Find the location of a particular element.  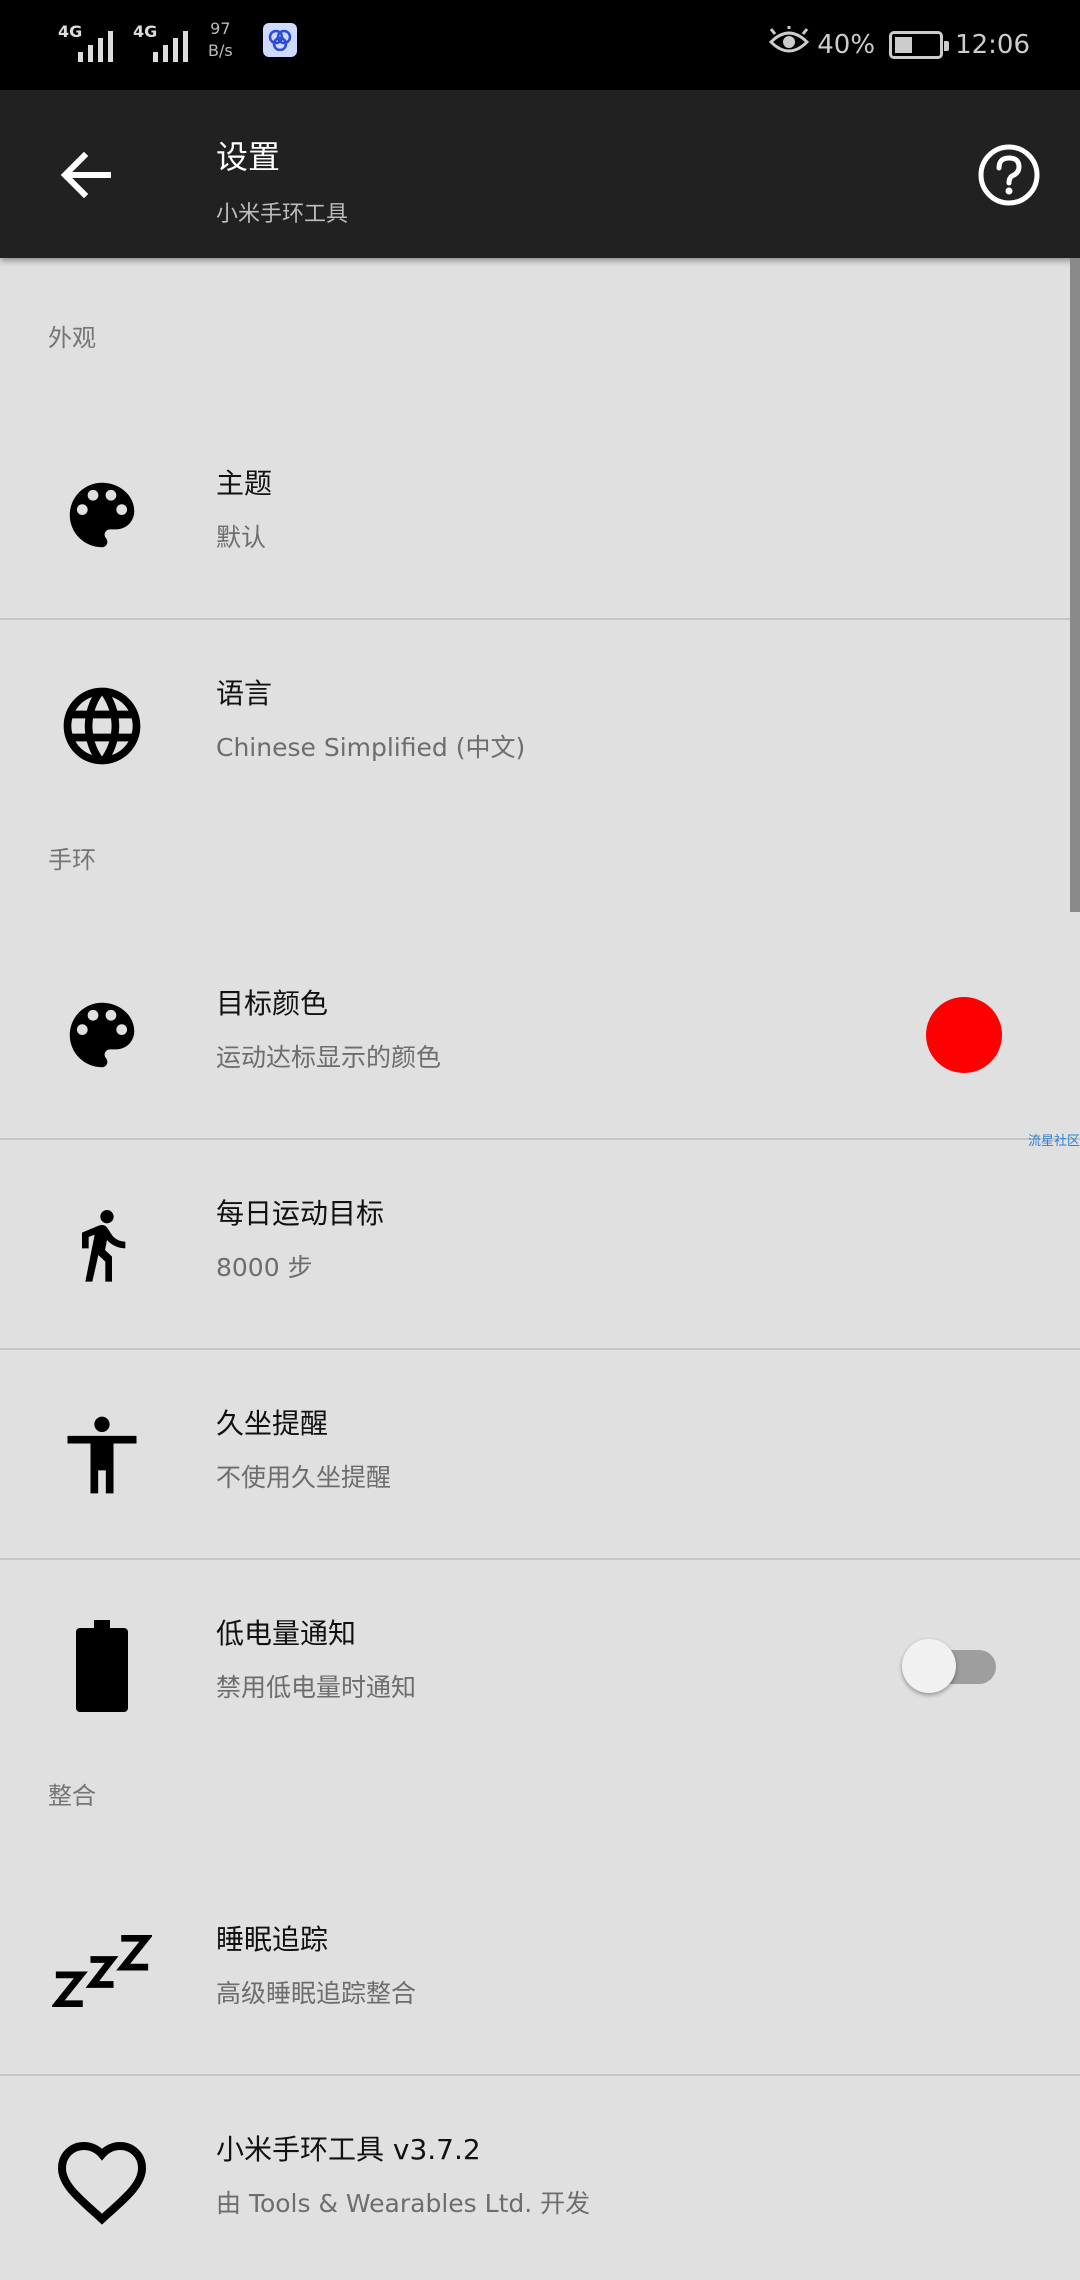

network-speed: 97 B/s is located at coordinates (220, 40).